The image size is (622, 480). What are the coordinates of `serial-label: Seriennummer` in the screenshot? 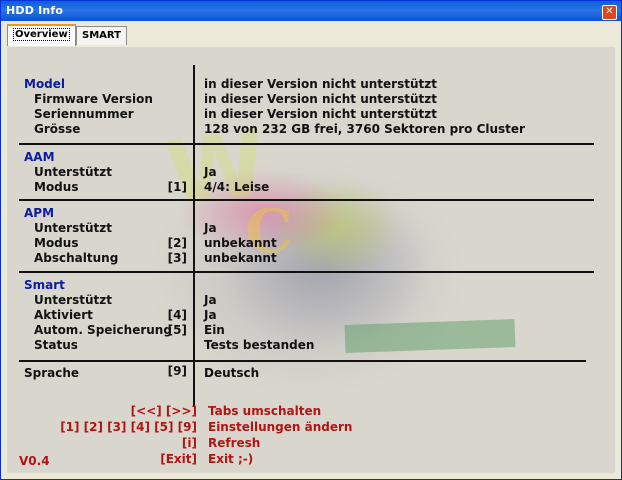 It's located at (84, 114).